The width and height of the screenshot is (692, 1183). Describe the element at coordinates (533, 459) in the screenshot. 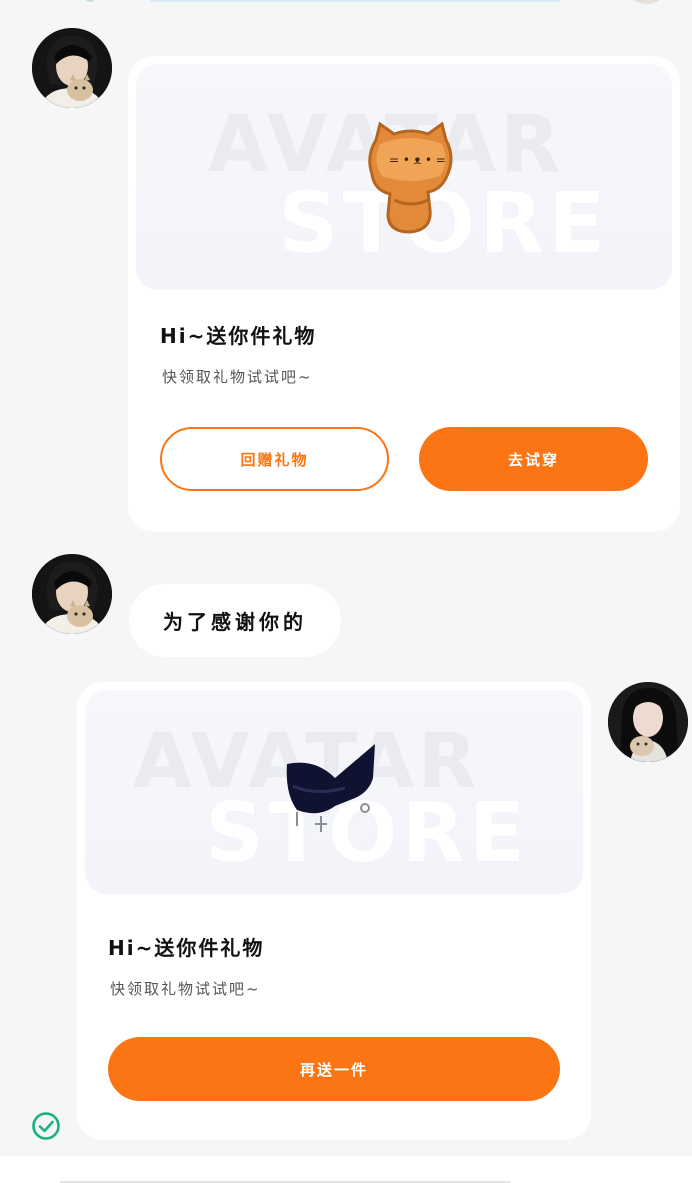

I see `try-on-button: 去试穿` at that location.